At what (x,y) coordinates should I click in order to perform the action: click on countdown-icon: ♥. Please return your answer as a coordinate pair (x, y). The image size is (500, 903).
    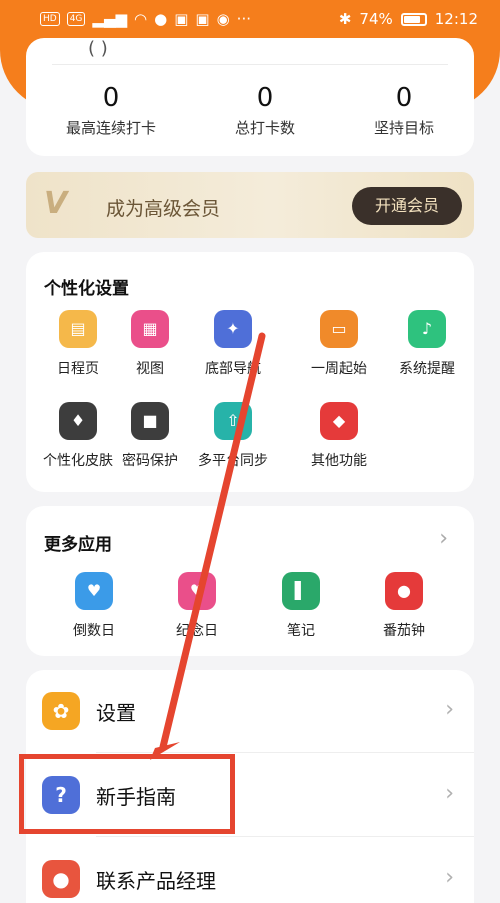
    Looking at the image, I should click on (94, 591).